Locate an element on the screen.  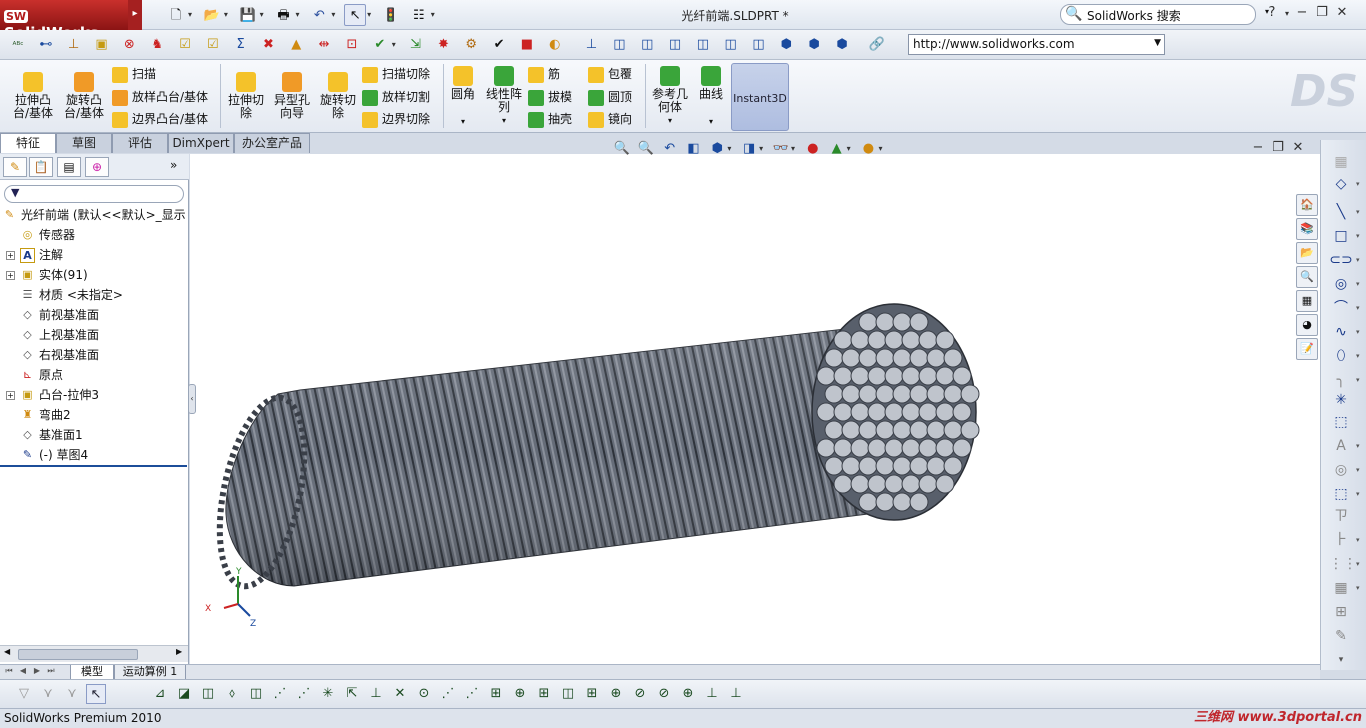
selection-filter-icon: ✕ is located at coordinates (400, 694).